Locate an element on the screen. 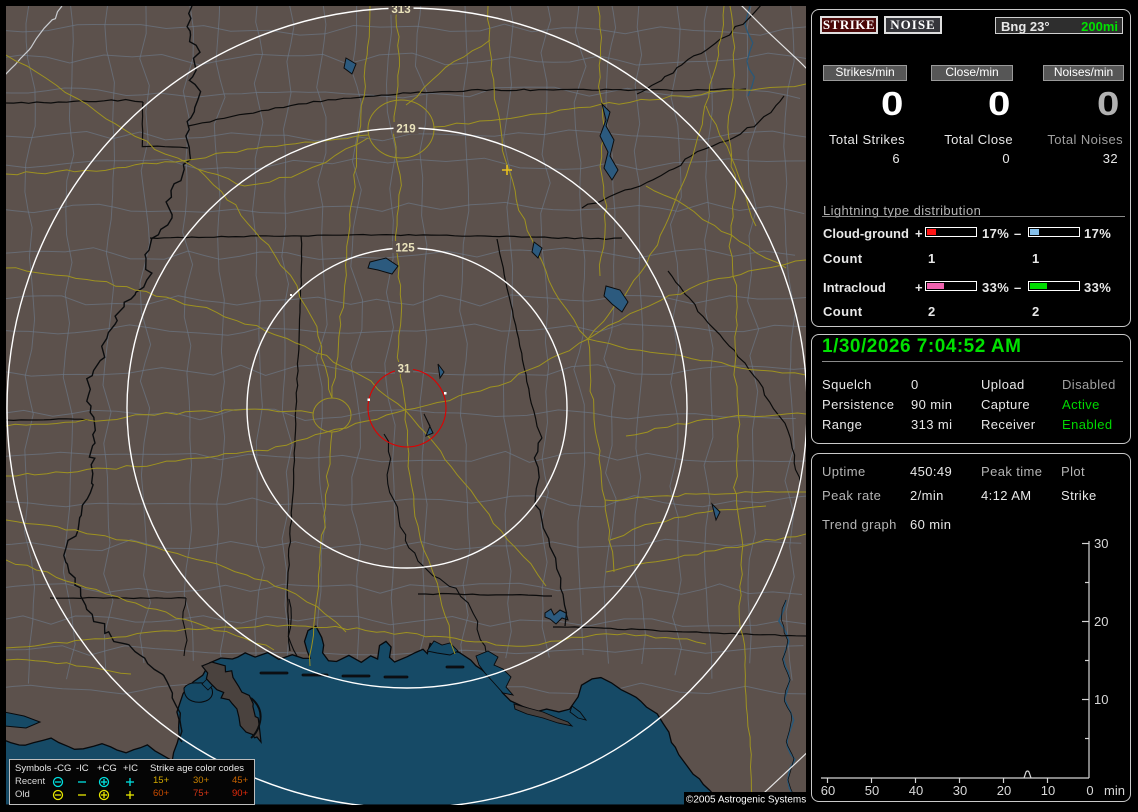 The image size is (1138, 812). svg-text: 219 is located at coordinates (405, 130).